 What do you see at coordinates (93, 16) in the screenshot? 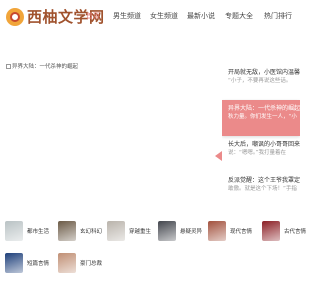
I see `nav-item-home: 首页` at bounding box center [93, 16].